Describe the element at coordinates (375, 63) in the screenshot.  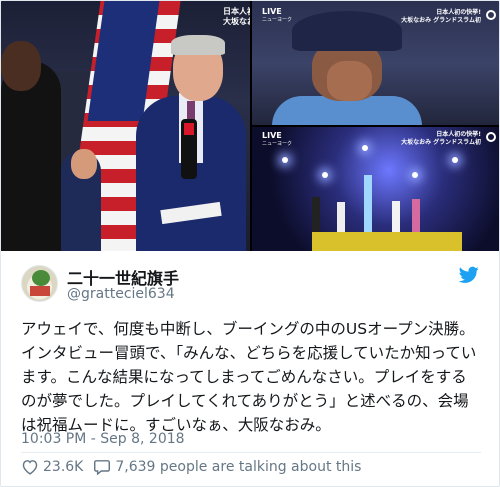
I see `photo-crying: LIVE ニューヨーク 日本人初の快挙! 大坂なおみ グランドスラム初` at that location.